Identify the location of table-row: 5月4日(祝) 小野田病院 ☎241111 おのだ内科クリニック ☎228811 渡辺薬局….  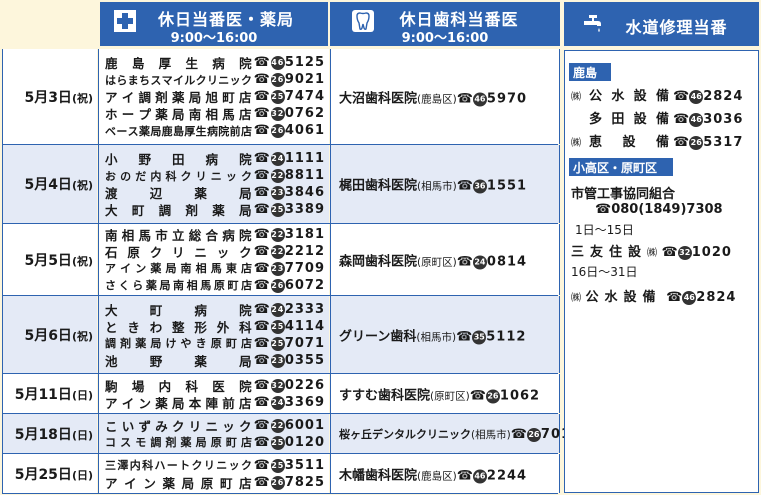
(281, 184).